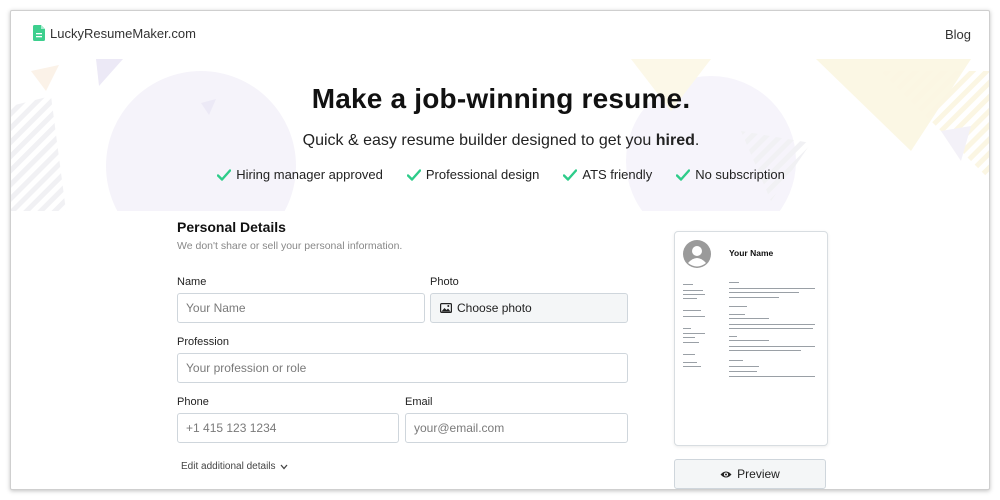 The width and height of the screenshot is (1000, 500). I want to click on profession-label: Profession, so click(203, 342).